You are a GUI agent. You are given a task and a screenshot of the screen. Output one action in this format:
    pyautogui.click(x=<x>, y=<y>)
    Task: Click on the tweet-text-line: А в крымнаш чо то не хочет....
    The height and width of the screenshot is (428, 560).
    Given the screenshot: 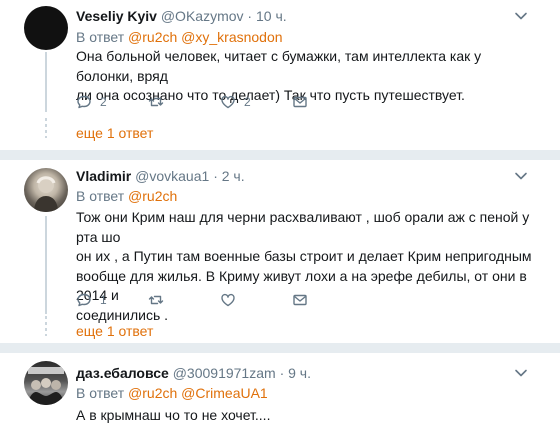 What is the action you would take?
    pyautogui.click(x=173, y=415)
    